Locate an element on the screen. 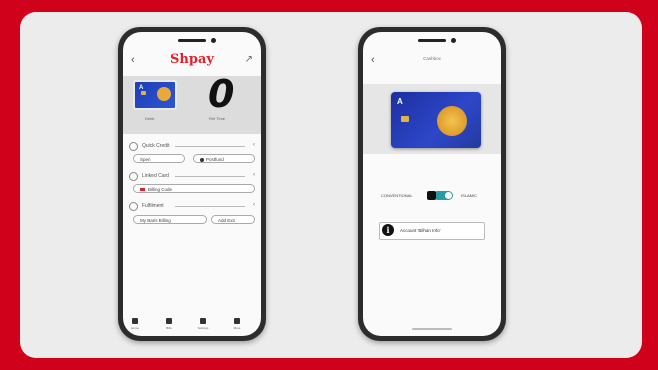 This screenshot has width=658, height=370. card-caption: Debit is located at coordinates (150, 118).